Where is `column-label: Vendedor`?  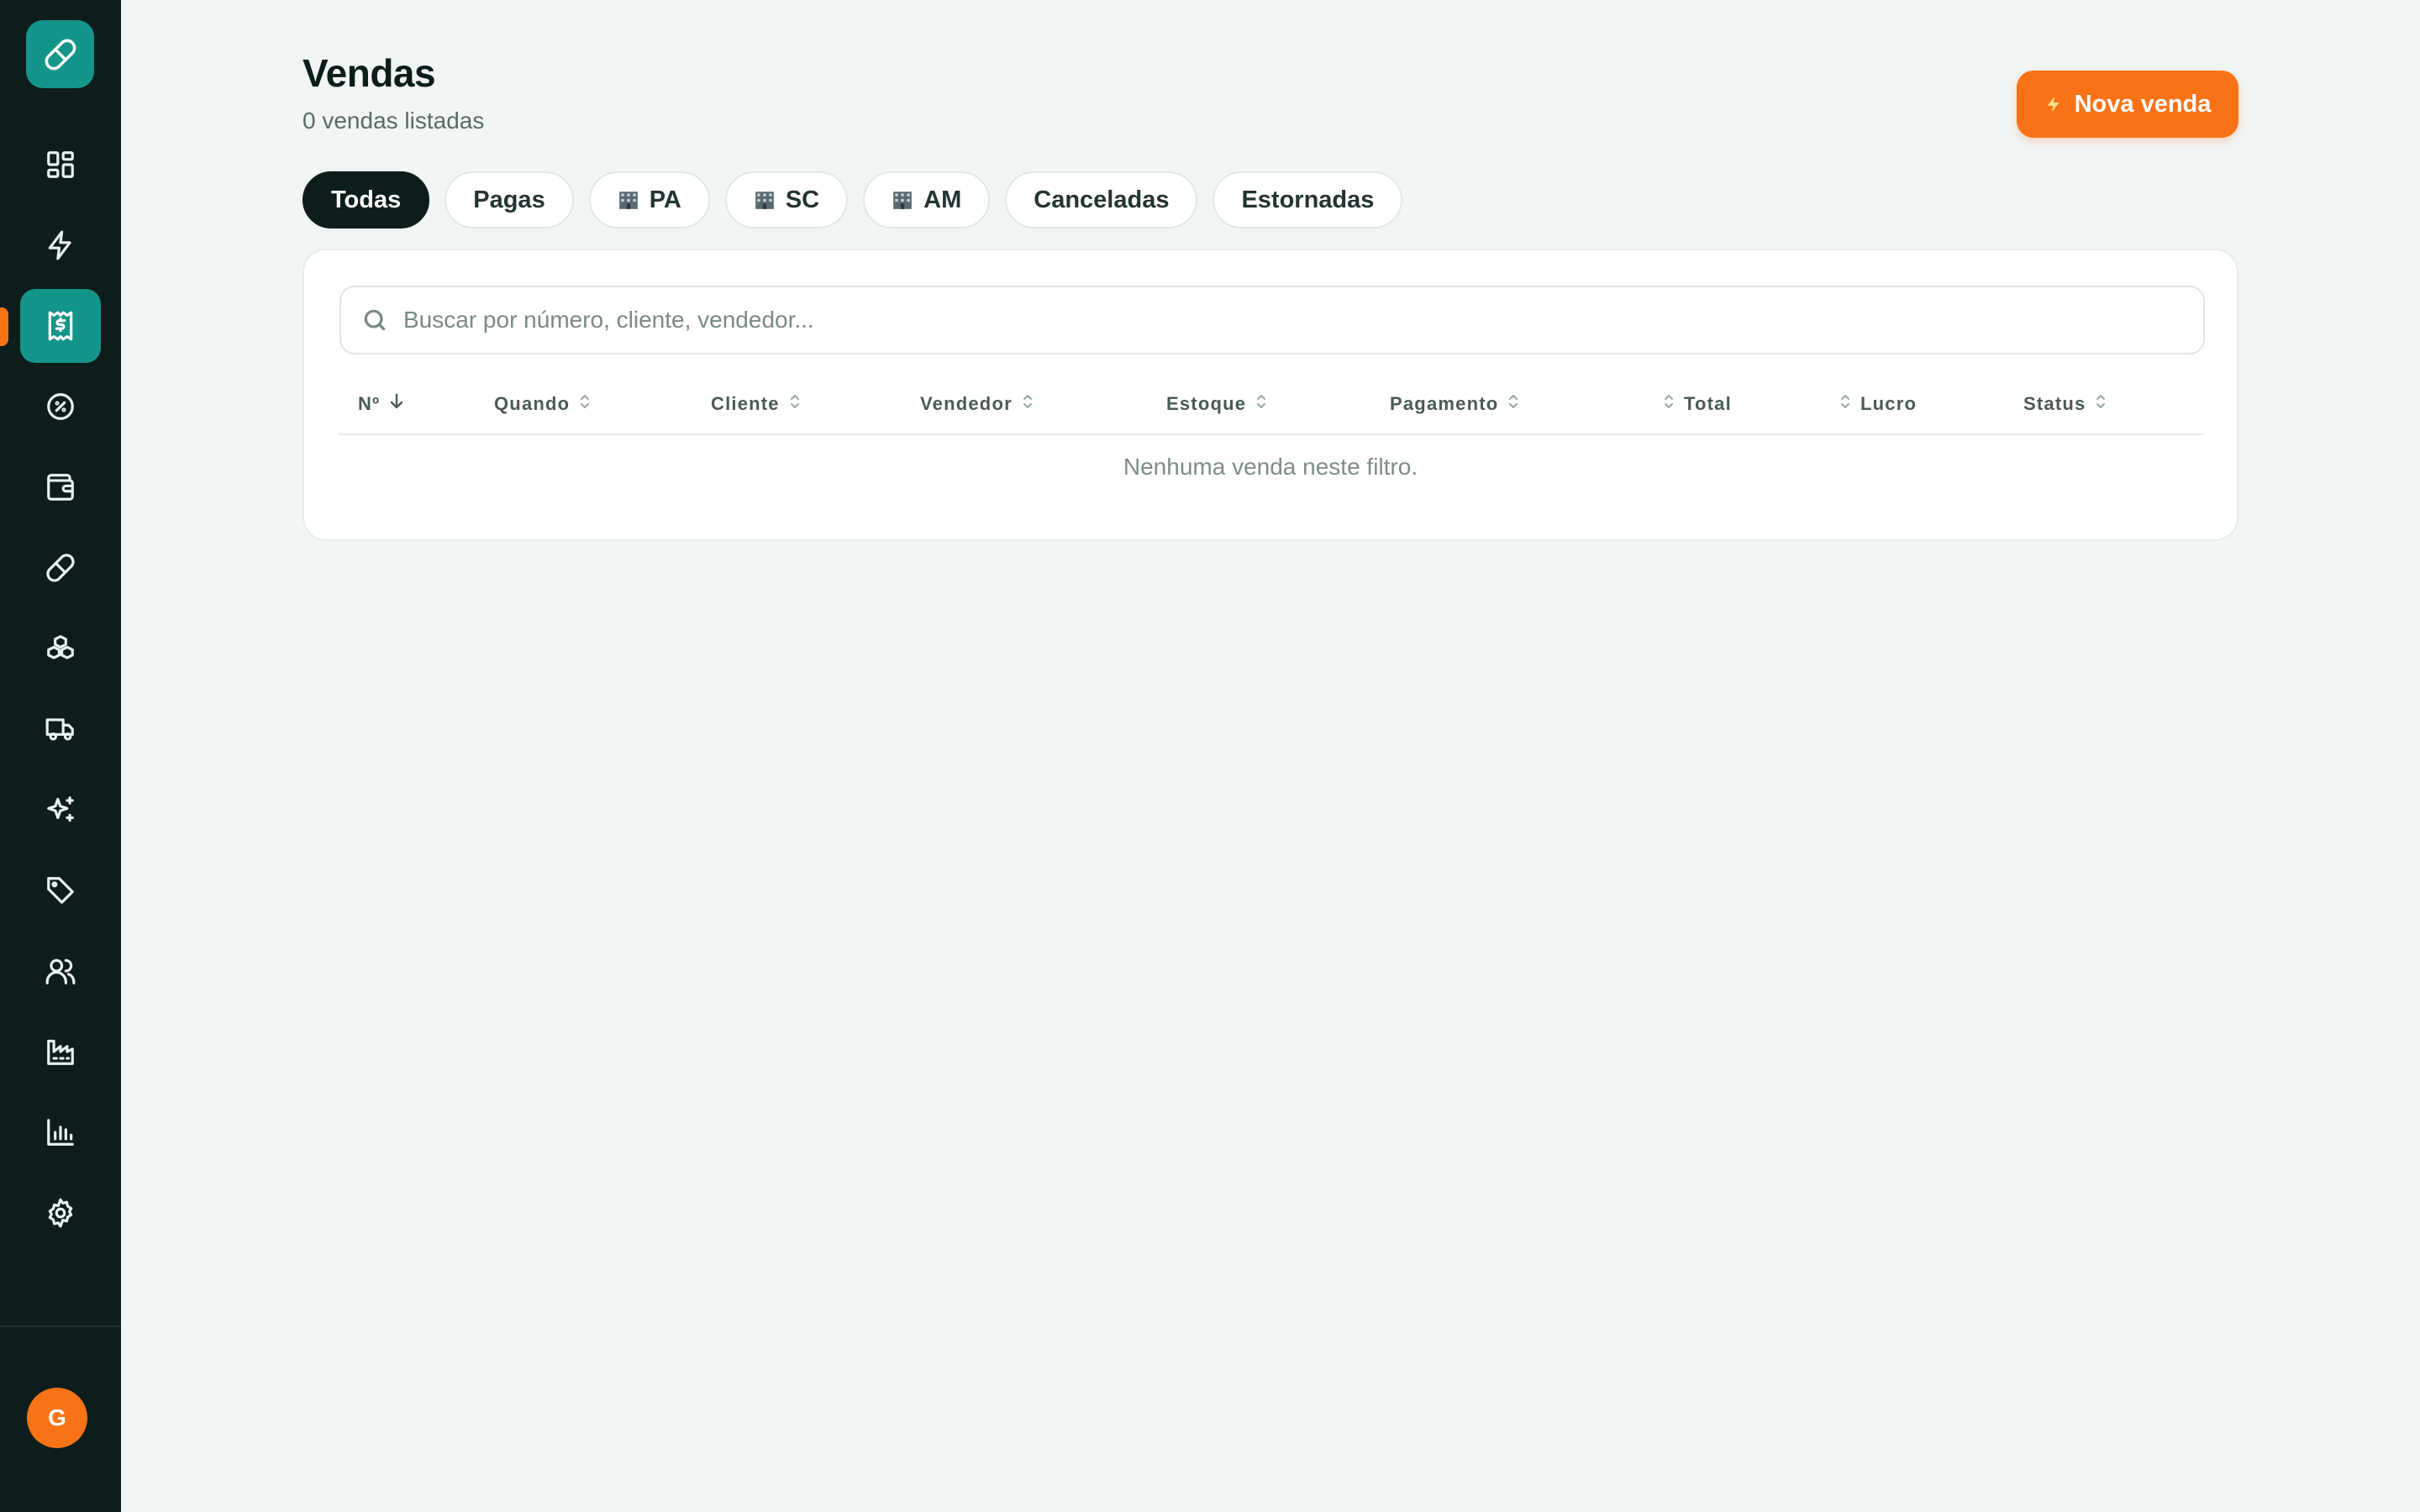
column-label: Vendedor is located at coordinates (966, 403).